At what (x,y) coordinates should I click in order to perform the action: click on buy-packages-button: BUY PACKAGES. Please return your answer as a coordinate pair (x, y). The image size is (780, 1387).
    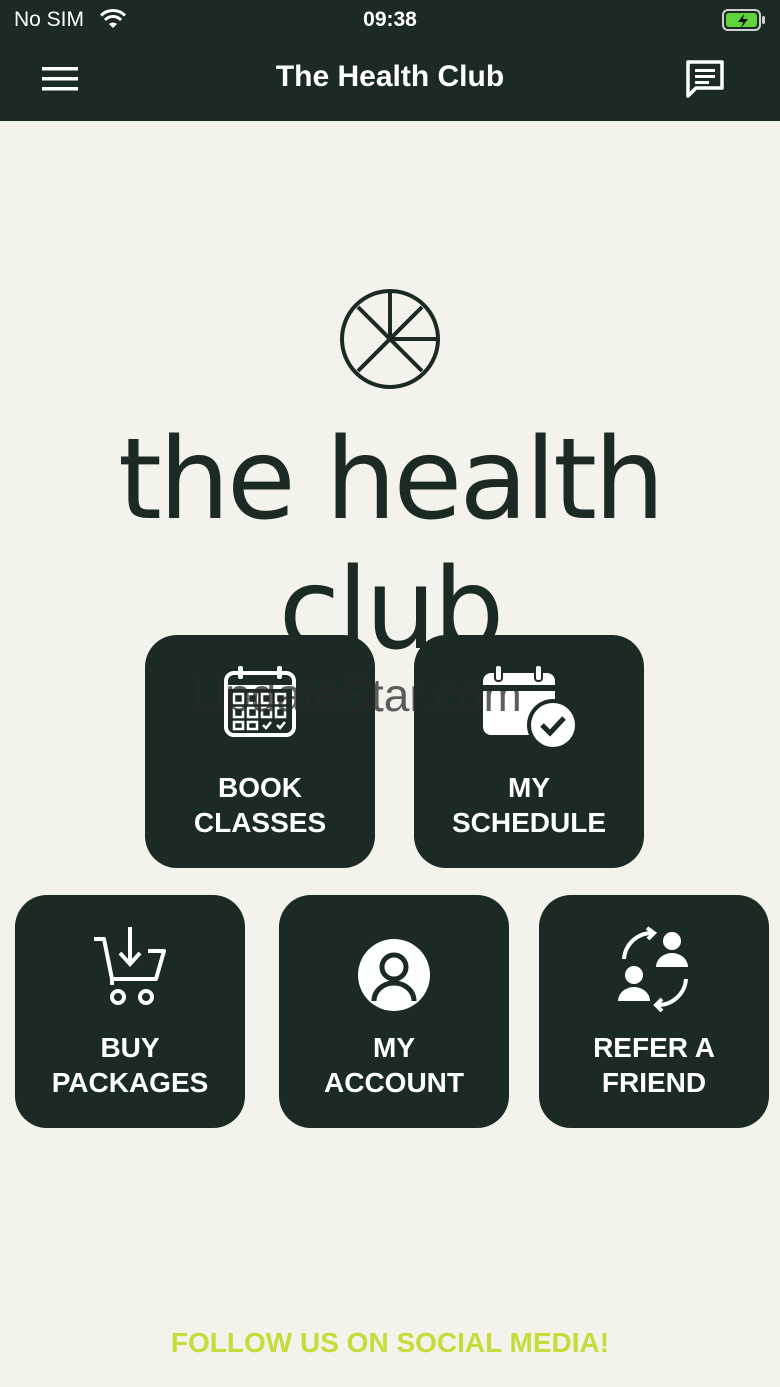
    Looking at the image, I should click on (130, 1011).